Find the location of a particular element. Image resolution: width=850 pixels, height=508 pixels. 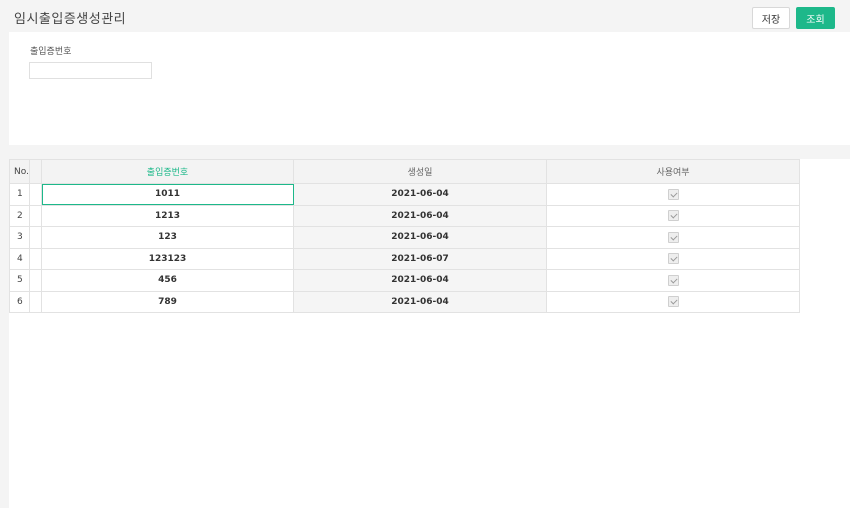

col-header-pass-number: 출입증번호 is located at coordinates (167, 171).